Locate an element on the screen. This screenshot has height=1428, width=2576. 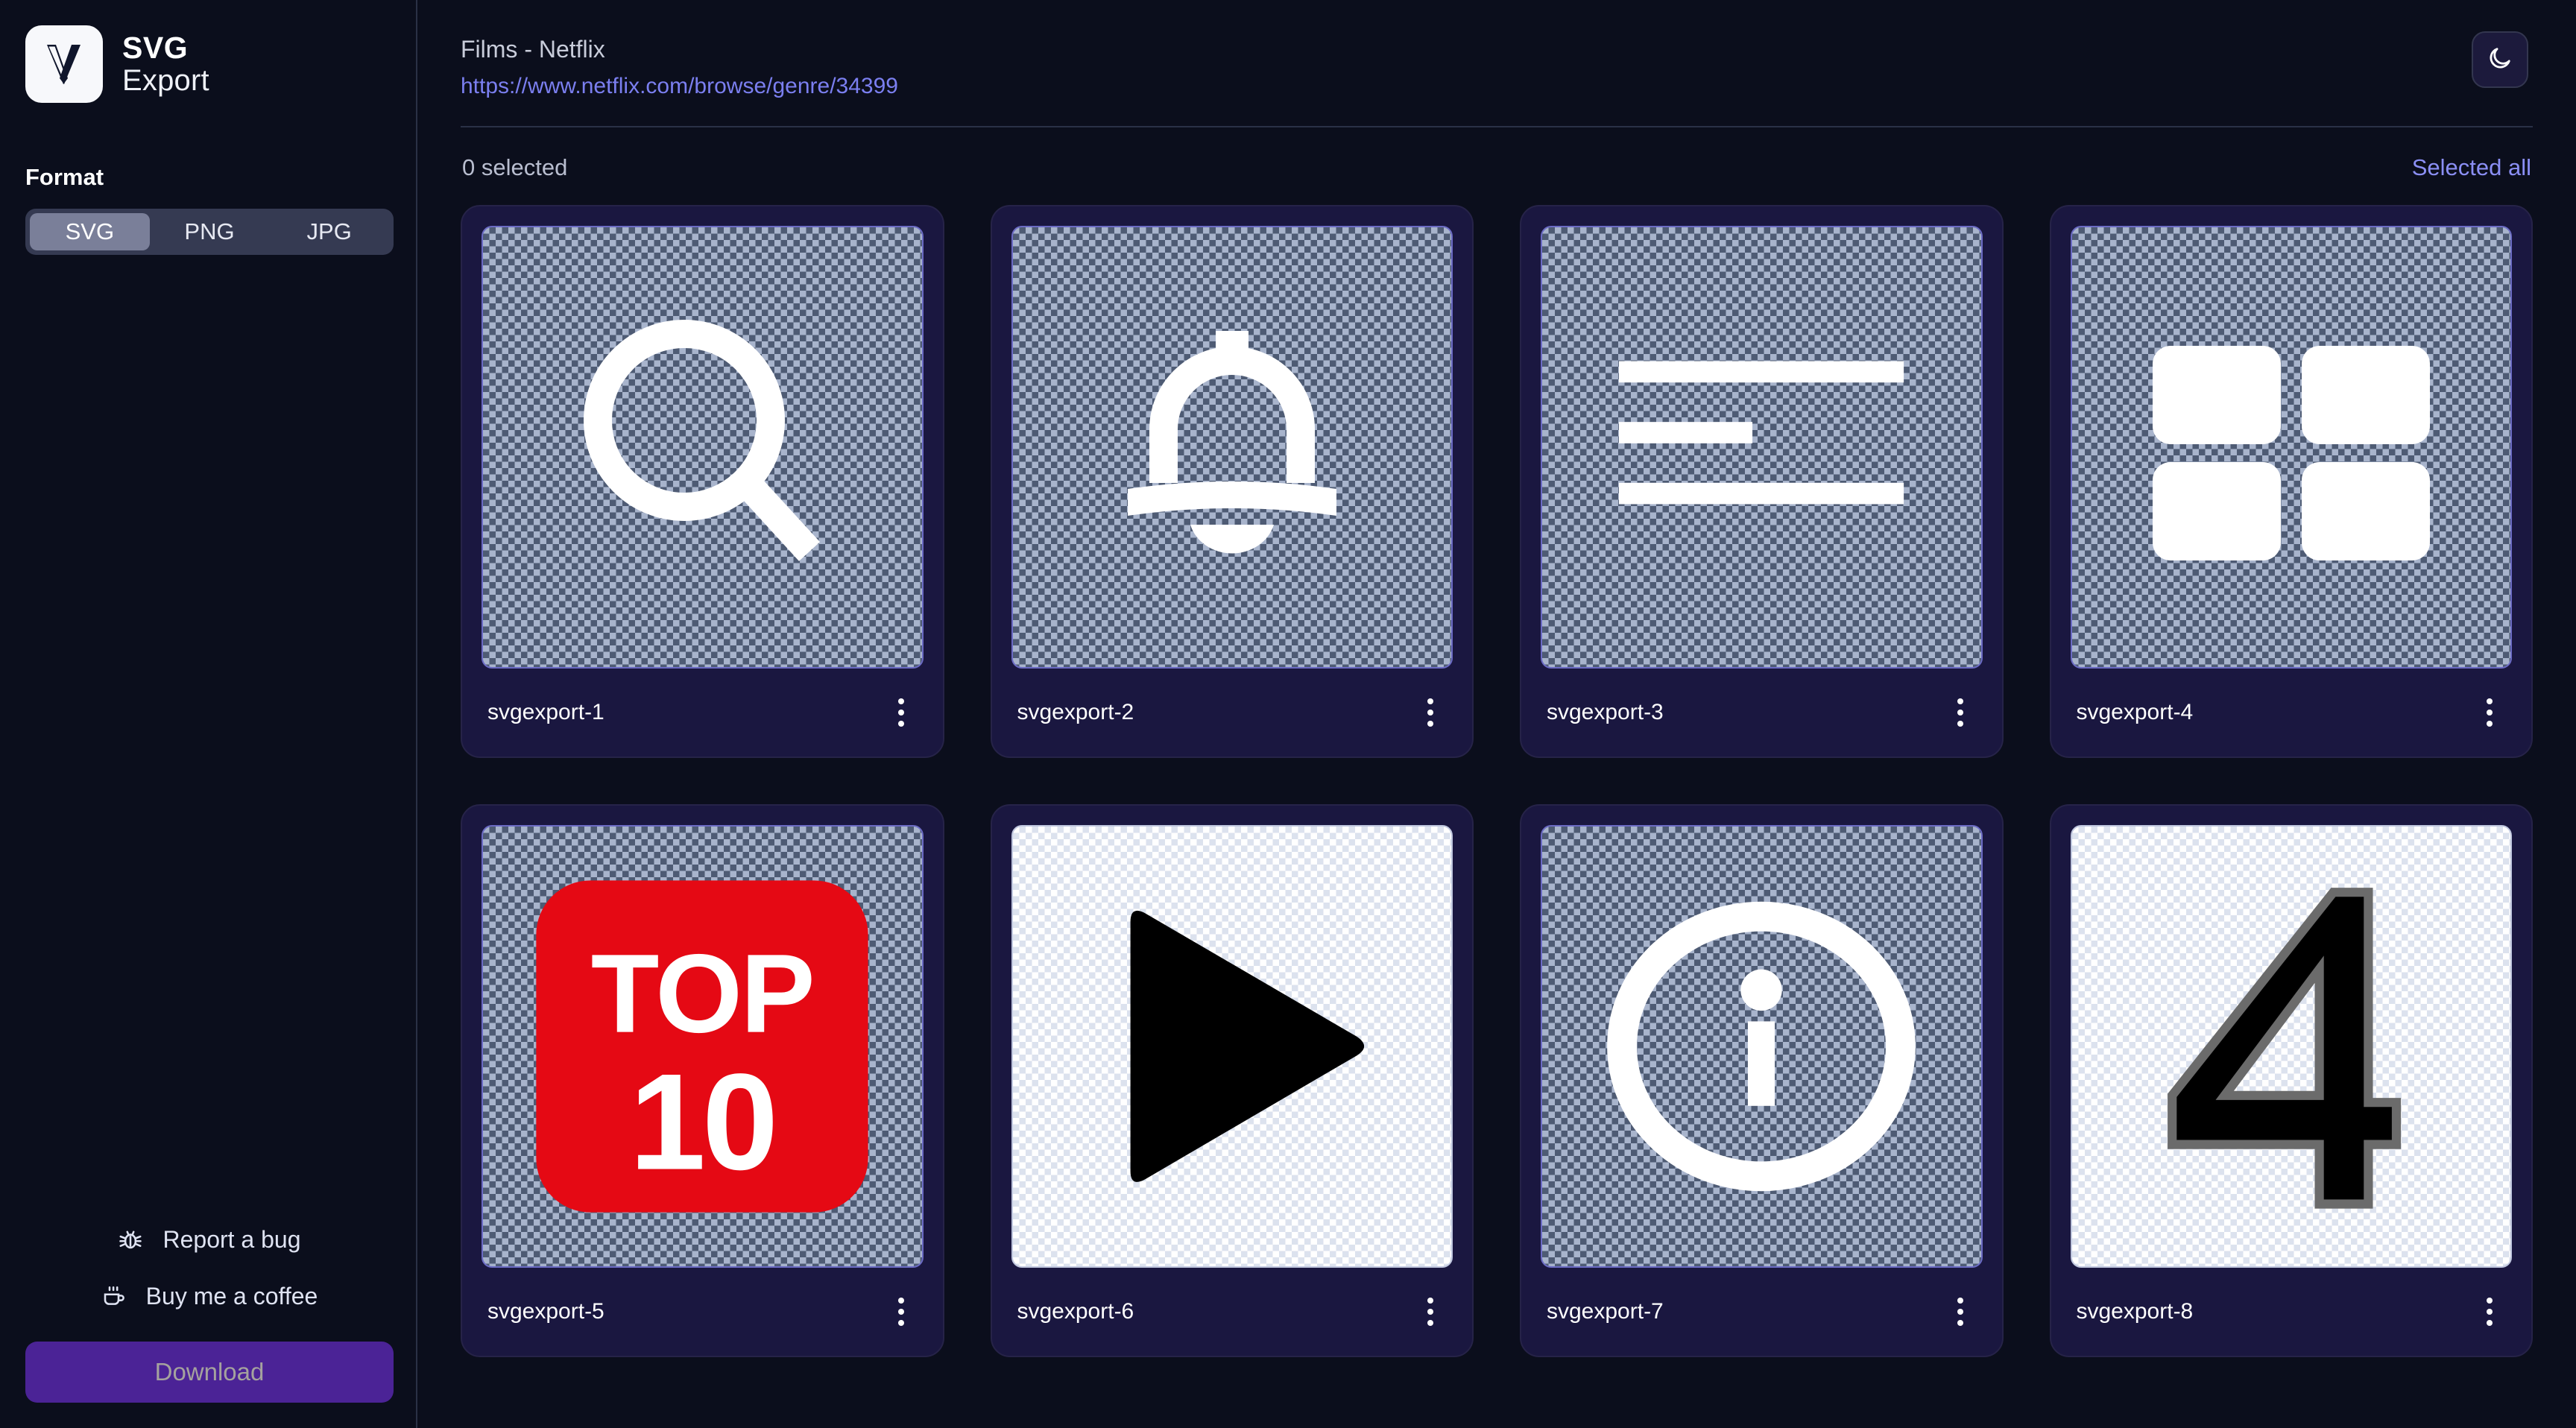
info-circle-icon is located at coordinates (1762, 1046).